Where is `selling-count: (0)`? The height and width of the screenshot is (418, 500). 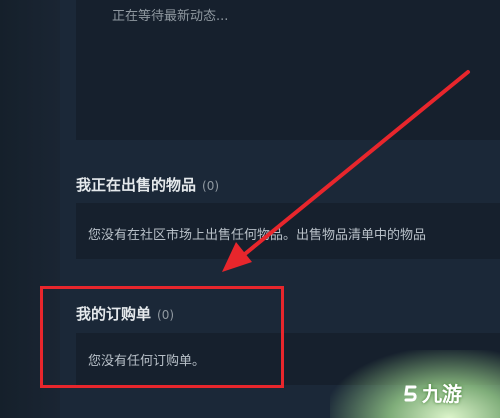 selling-count: (0) is located at coordinates (211, 186).